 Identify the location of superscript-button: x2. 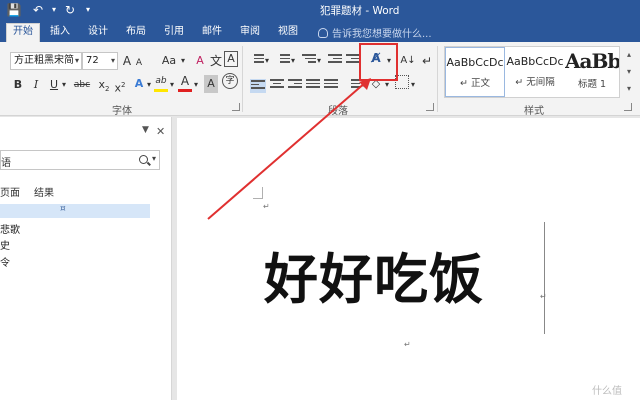
(120, 85).